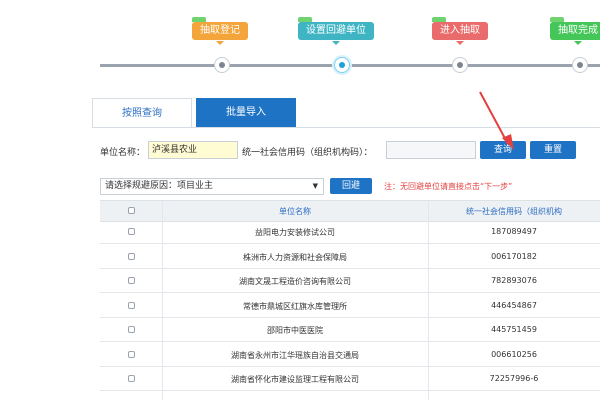 This screenshot has height=408, width=600. I want to click on credit-code-input, so click(431, 150).